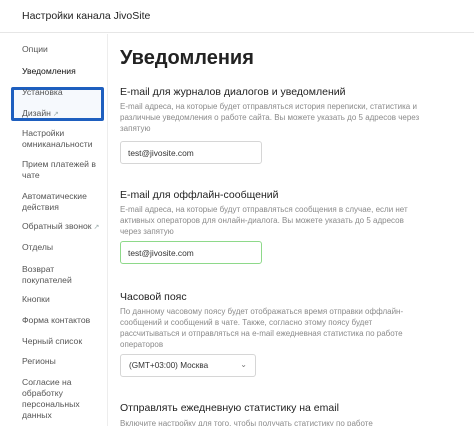 This screenshot has height=426, width=474. What do you see at coordinates (63, 49) in the screenshot?
I see `sidebar-item-options: Опции` at bounding box center [63, 49].